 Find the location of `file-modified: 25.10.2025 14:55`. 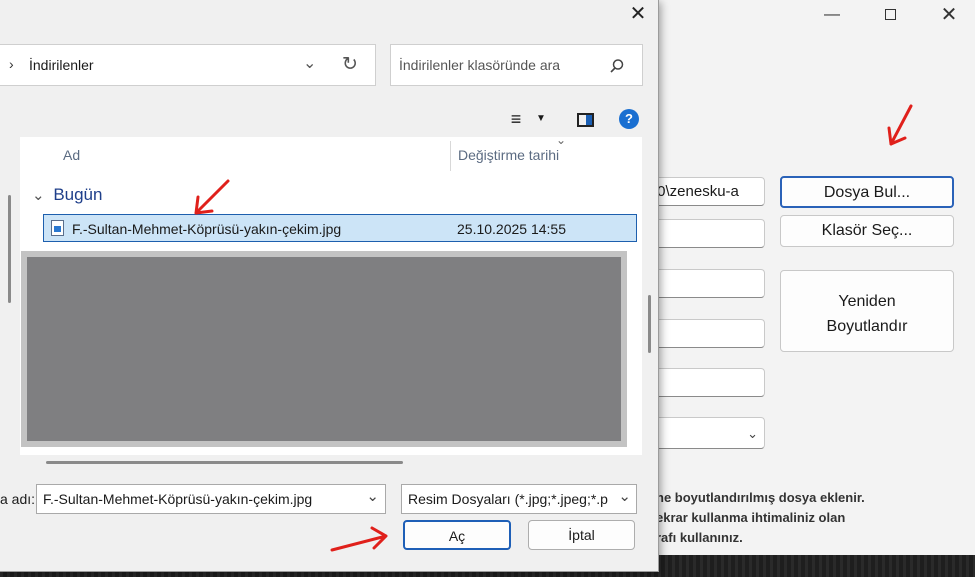

file-modified: 25.10.2025 14:55 is located at coordinates (511, 229).